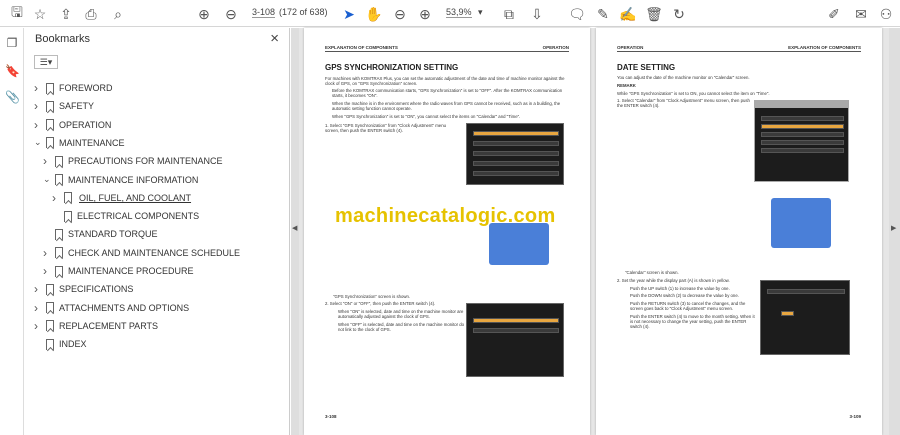  Describe the element at coordinates (46, 62) in the screenshot. I see `bookmark-options-button: ☰▾` at that location.